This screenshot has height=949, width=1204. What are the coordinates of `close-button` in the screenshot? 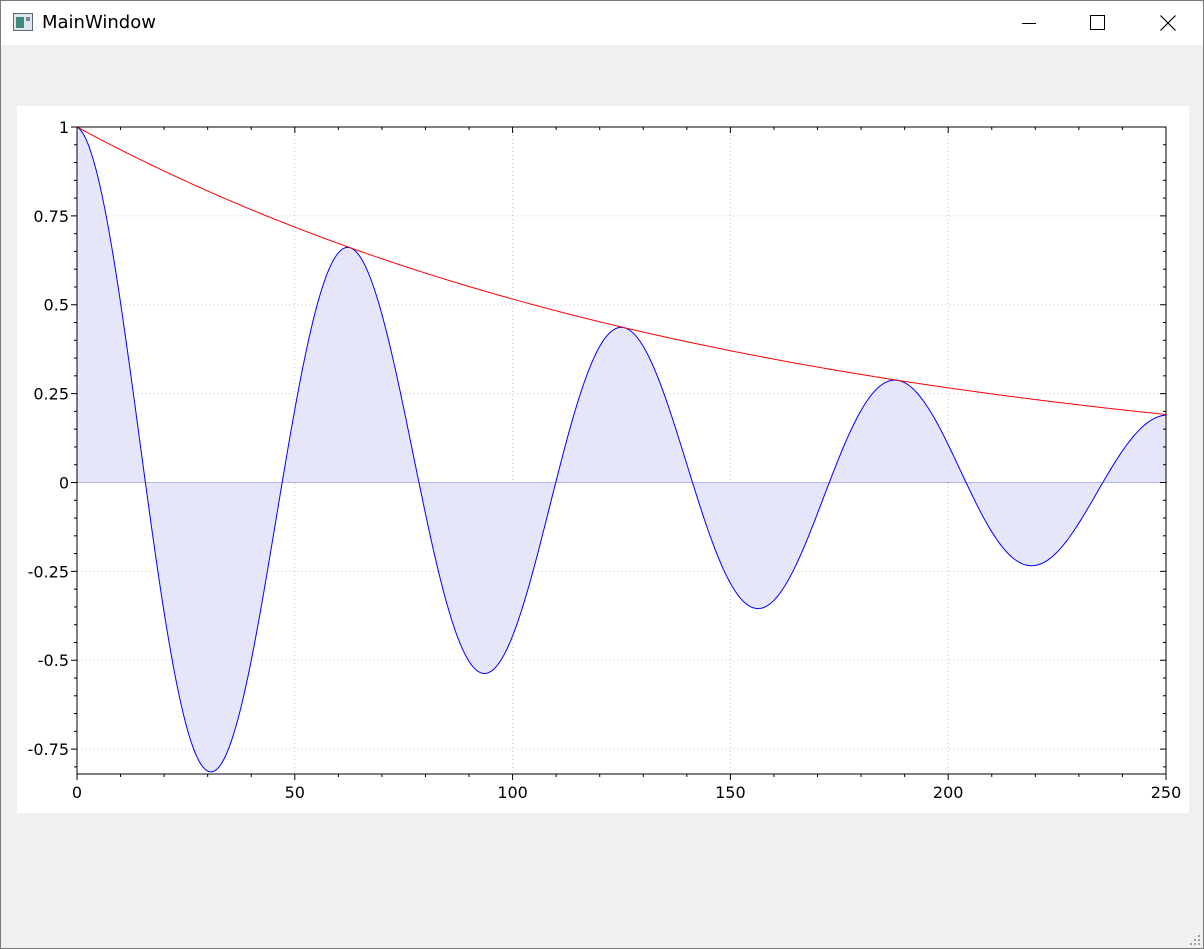 It's located at (1168, 23).